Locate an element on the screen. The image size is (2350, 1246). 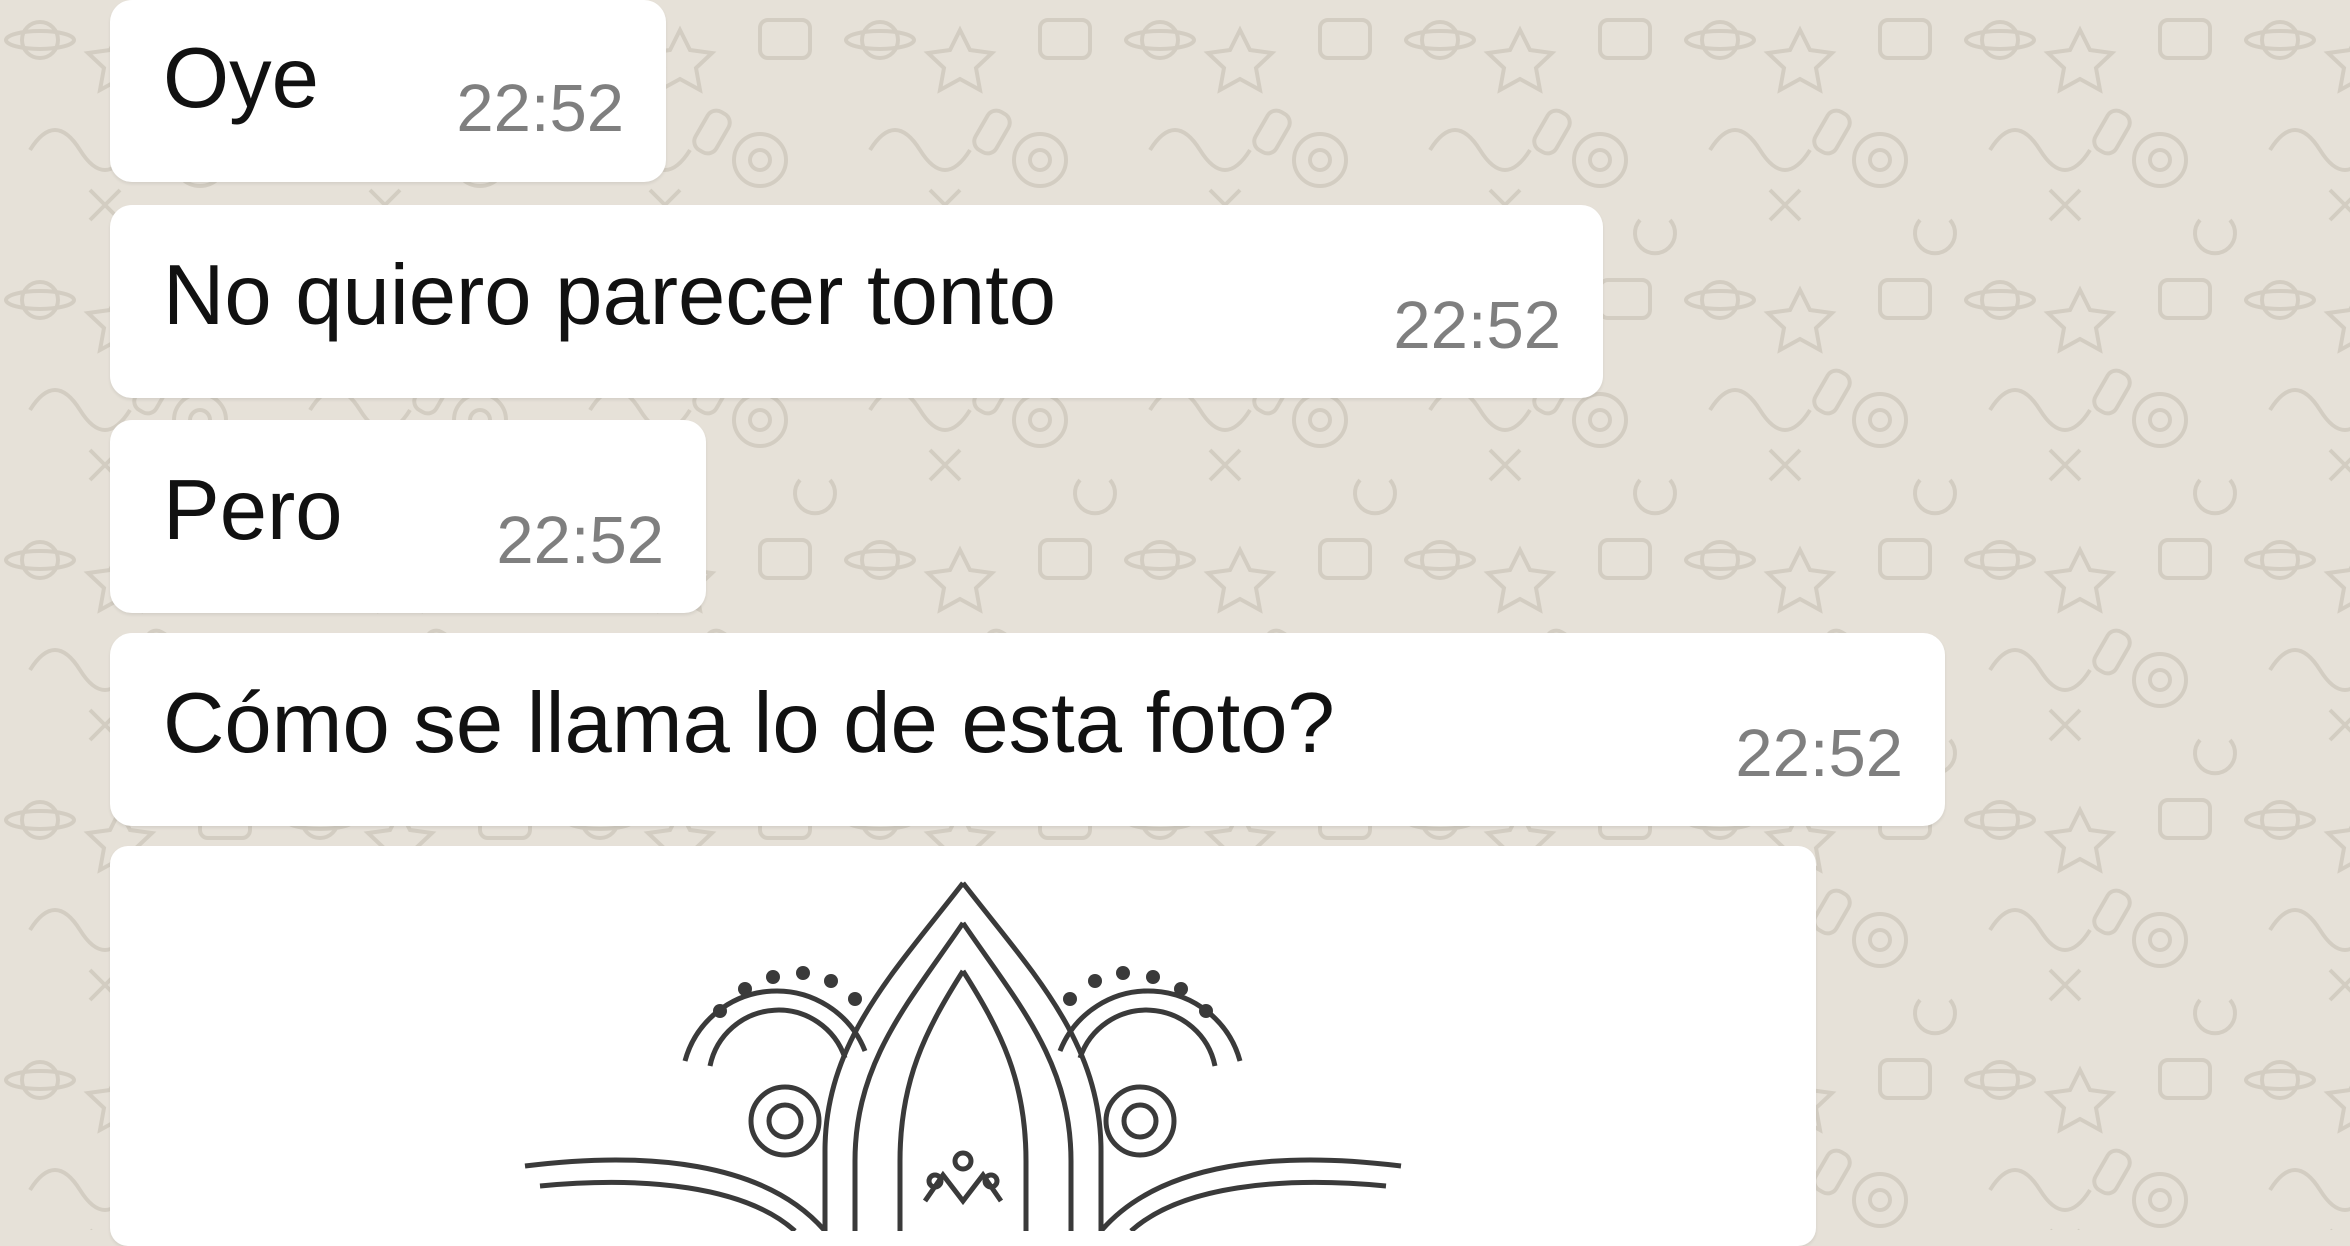
incoming-message-bubble: Oye 22:52 is located at coordinates (388, 91).